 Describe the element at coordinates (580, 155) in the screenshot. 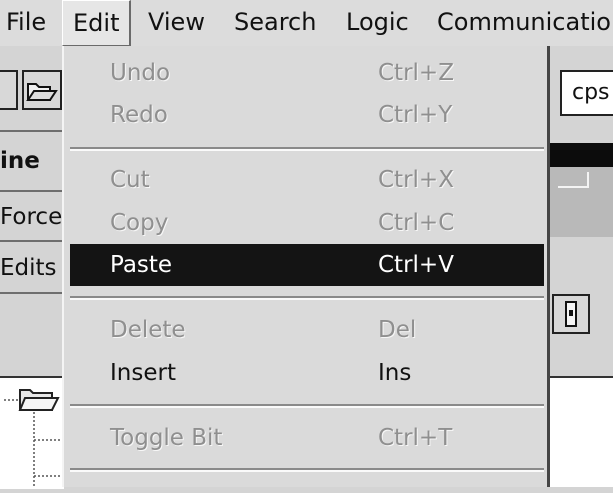

I see `title-strip` at that location.